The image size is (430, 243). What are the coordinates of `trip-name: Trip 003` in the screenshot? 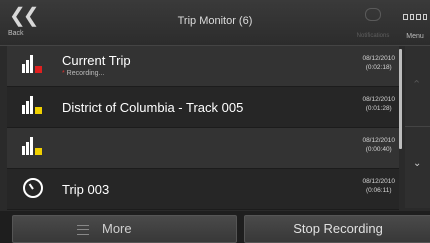 It's located at (86, 189).